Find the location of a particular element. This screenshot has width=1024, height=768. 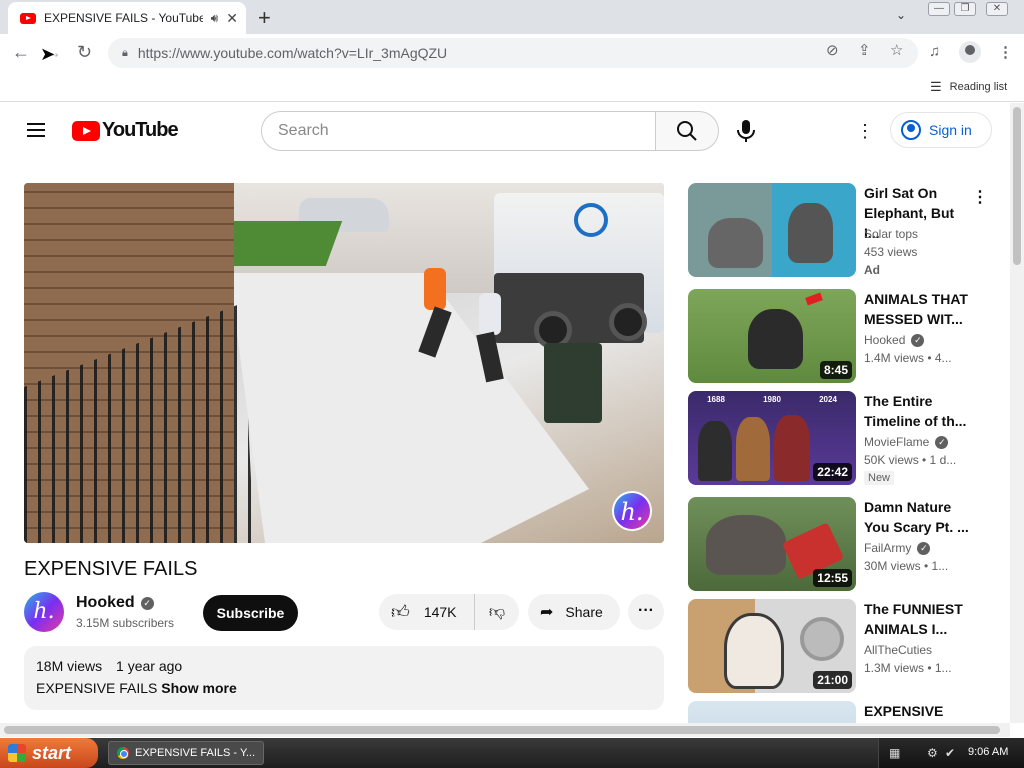

search-input: Search is located at coordinates (458, 131).